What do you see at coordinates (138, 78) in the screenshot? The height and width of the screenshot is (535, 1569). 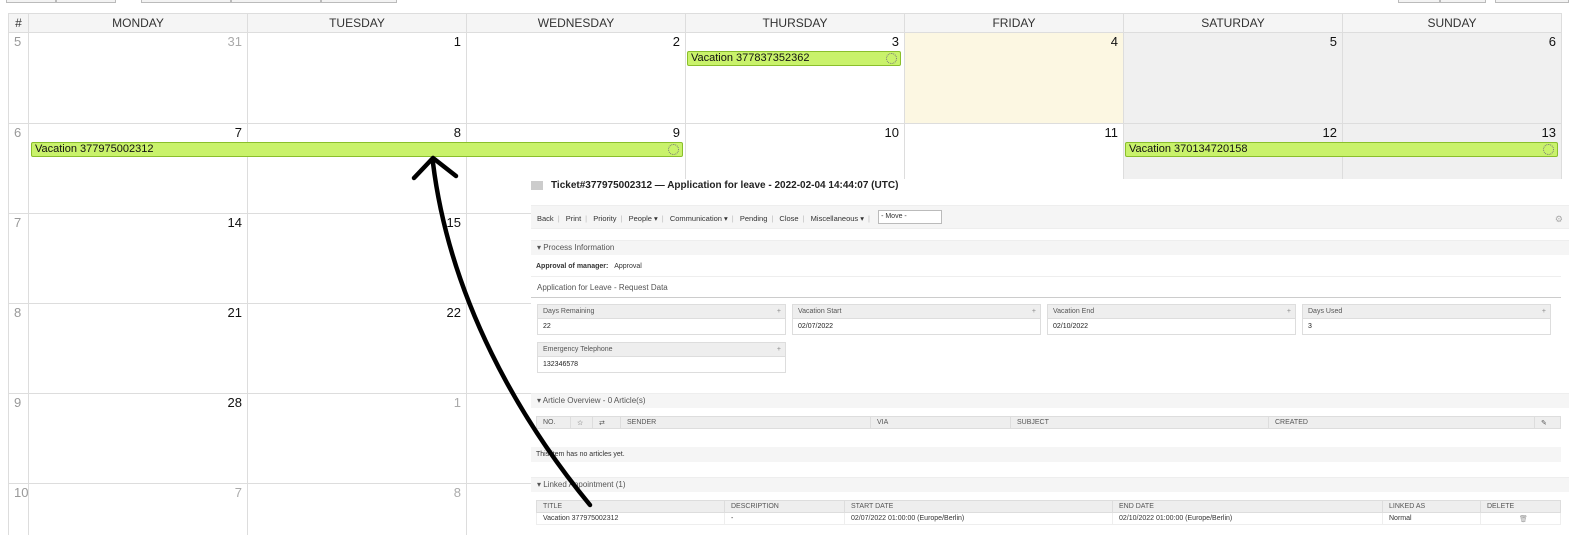 I see `day-cell: 31` at bounding box center [138, 78].